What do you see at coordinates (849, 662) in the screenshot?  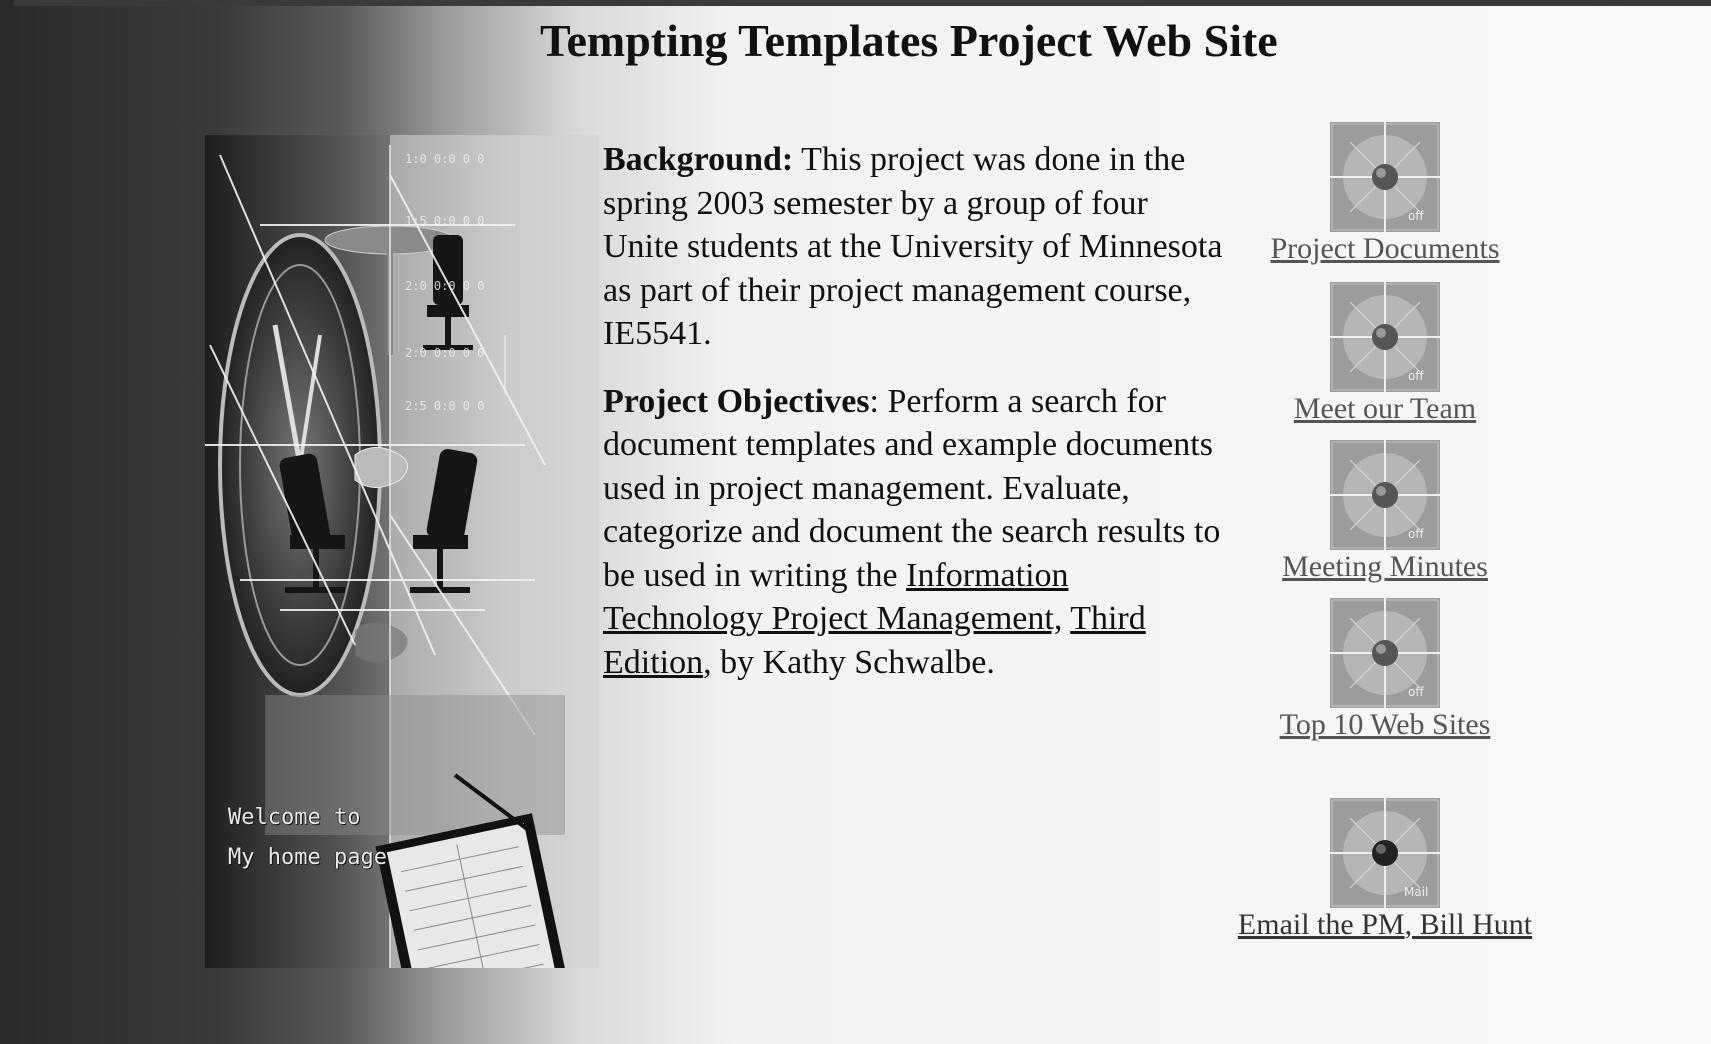 I see `objectives-tail: , by Kathy Schwalbe.` at bounding box center [849, 662].